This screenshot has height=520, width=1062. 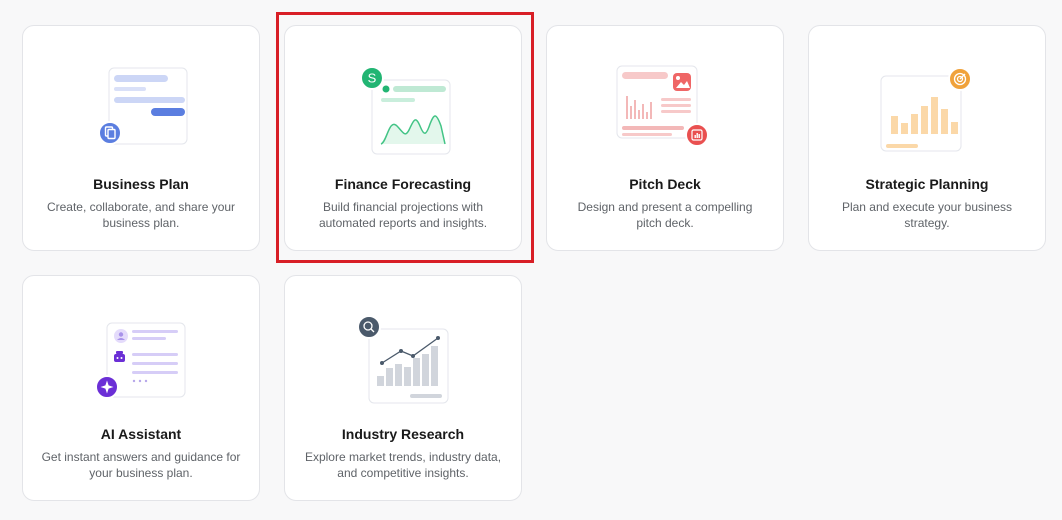 What do you see at coordinates (927, 215) in the screenshot?
I see `card-description: Plan and execute your business strategy.` at bounding box center [927, 215].